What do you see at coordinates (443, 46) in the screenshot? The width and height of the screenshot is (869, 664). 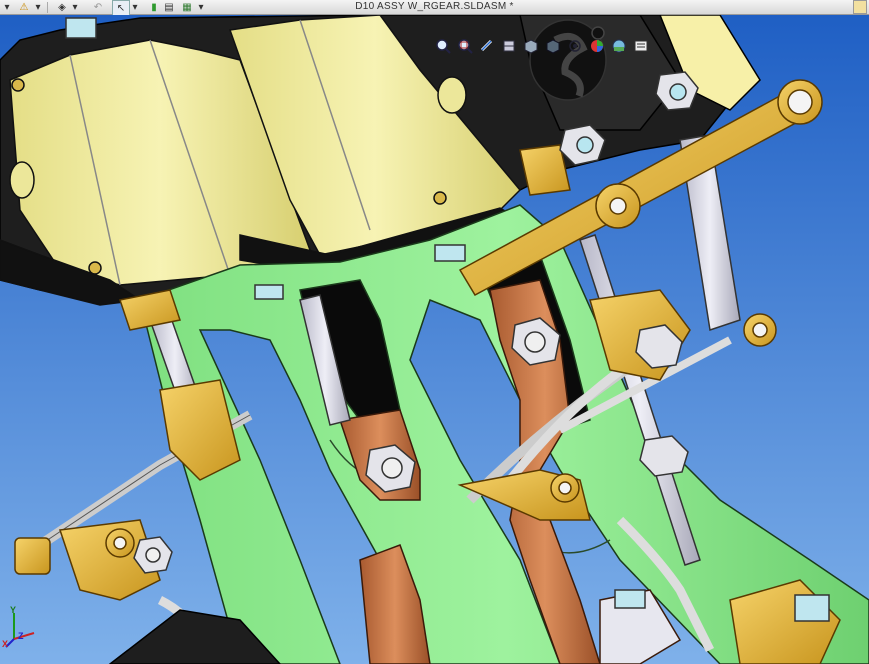 I see `zoom-to-fit-icon` at bounding box center [443, 46].